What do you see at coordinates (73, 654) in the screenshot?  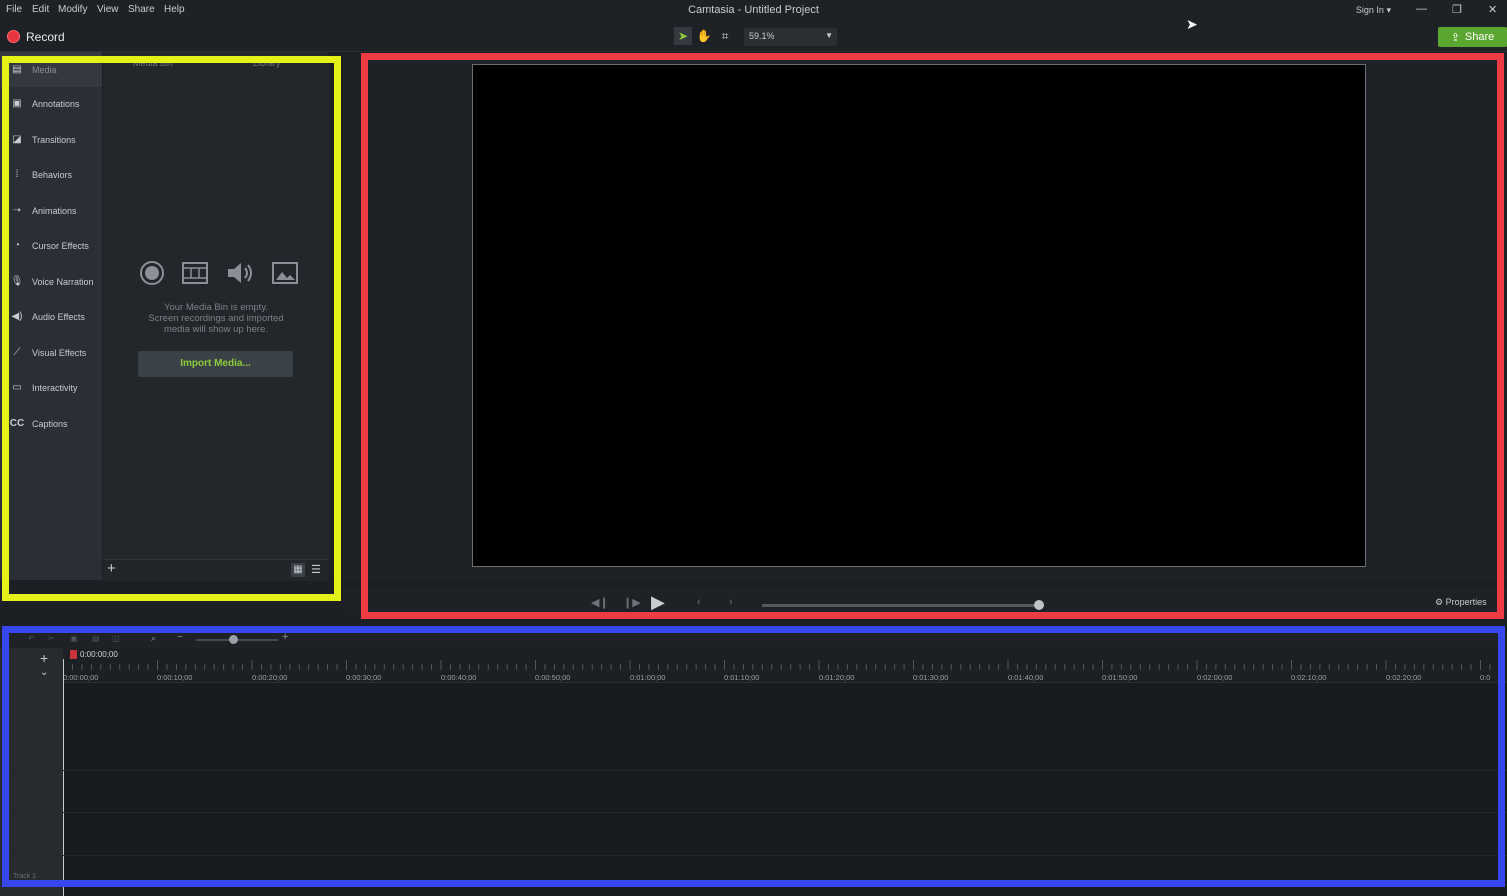 I see `playhead-handle` at bounding box center [73, 654].